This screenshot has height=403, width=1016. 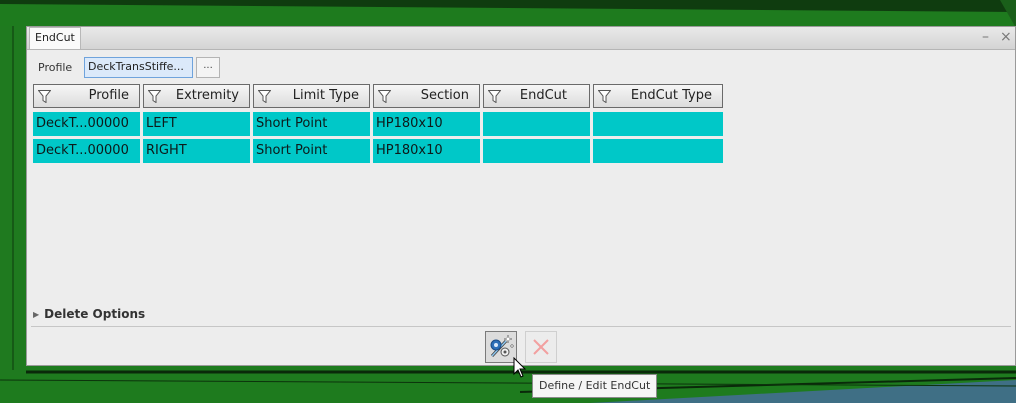 I want to click on close-icon, so click(x=541, y=347).